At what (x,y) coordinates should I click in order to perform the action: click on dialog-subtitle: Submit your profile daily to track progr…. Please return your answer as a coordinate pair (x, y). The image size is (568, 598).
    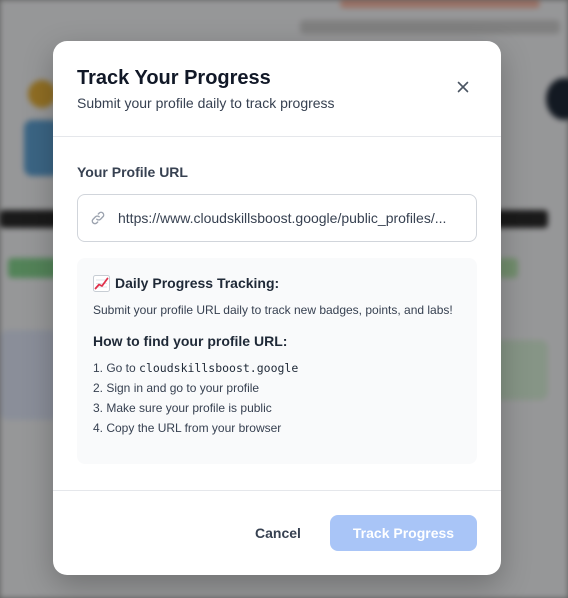
    Looking at the image, I should click on (206, 103).